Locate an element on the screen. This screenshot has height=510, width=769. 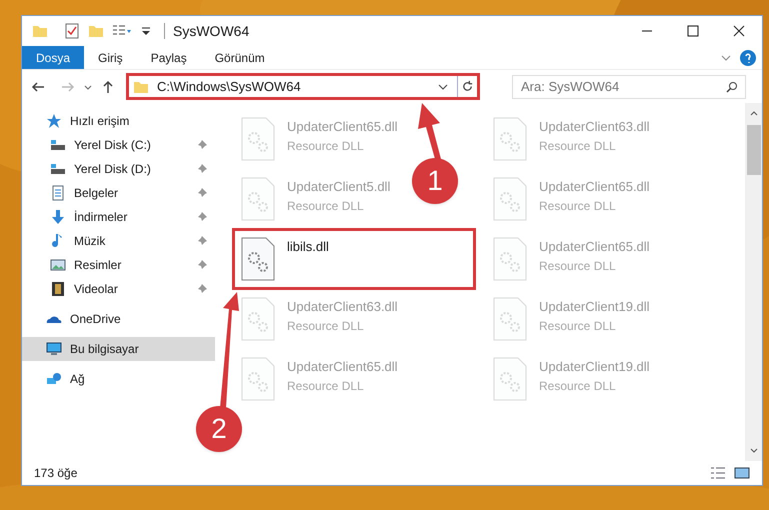
item-count: 173 öğe is located at coordinates (56, 473).